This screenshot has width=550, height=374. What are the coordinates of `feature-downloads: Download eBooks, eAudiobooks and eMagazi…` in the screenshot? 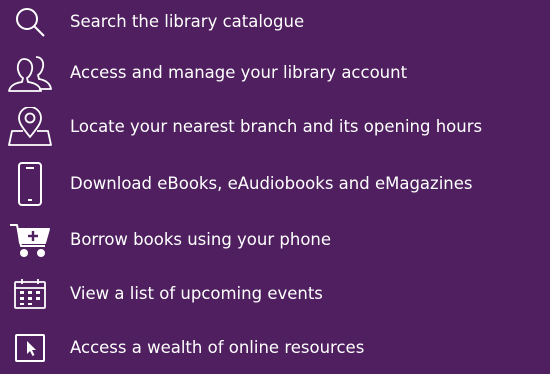 It's located at (275, 184).